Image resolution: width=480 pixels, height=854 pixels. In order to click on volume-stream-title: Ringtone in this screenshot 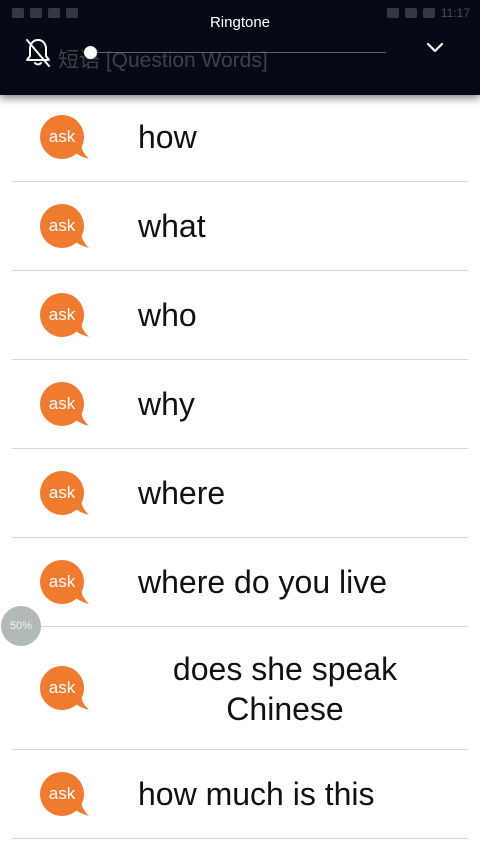, I will do `click(240, 22)`.